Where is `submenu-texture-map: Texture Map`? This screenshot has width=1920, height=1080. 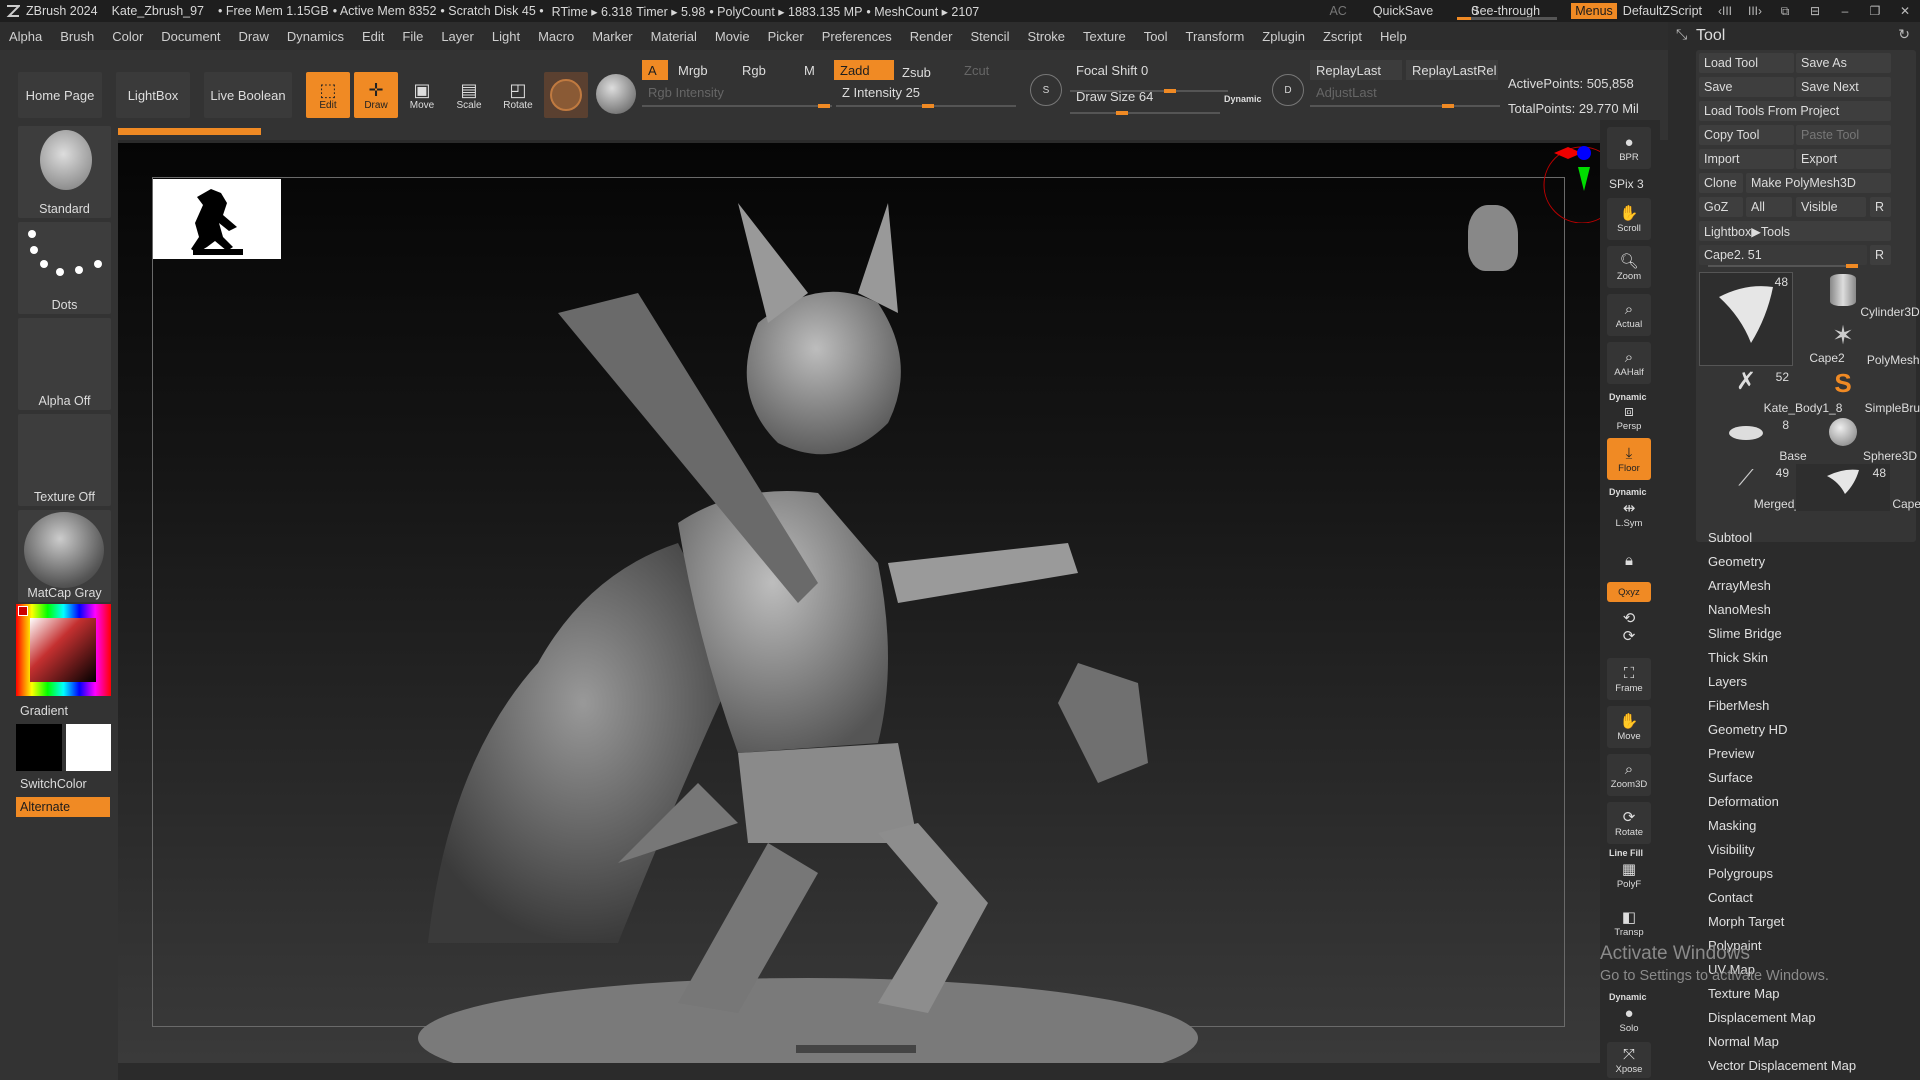 submenu-texture-map: Texture Map is located at coordinates (1744, 993).